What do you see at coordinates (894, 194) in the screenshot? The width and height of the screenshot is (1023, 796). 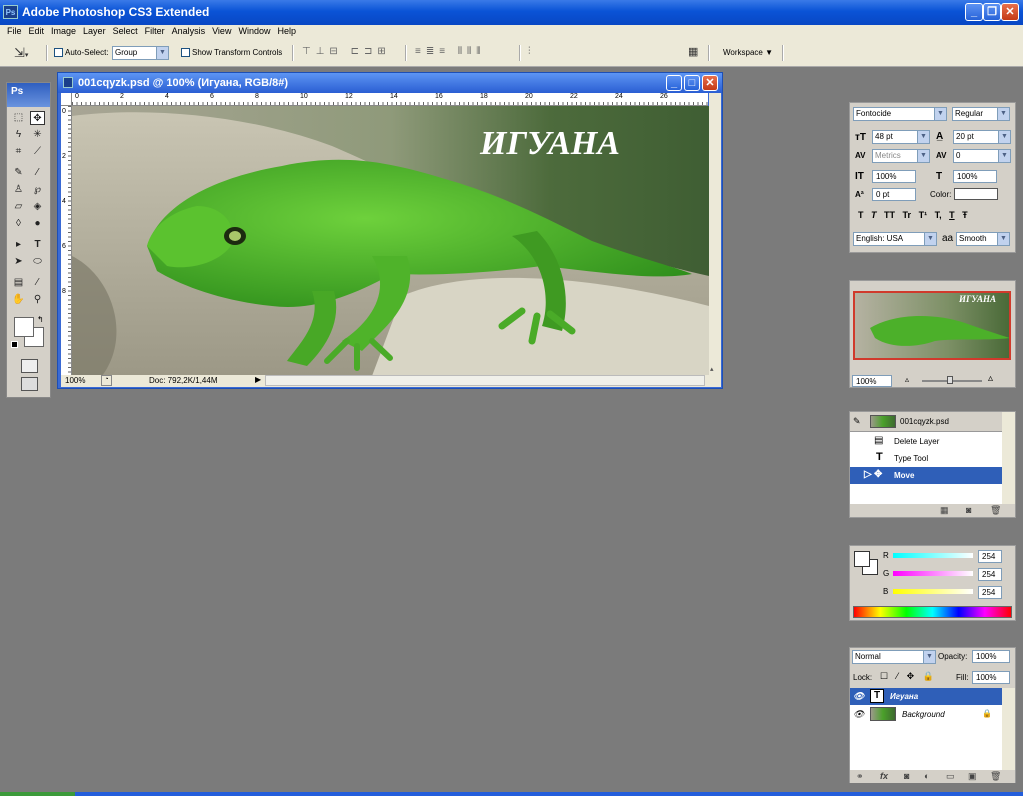 I see `baseline-shift-field: 0 pt` at bounding box center [894, 194].